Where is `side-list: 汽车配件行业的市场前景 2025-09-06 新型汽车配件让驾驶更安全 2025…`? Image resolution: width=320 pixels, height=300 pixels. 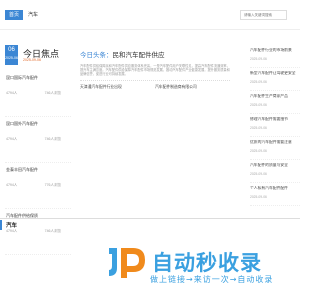 side-list: 汽车配件行业的市场前景 2025-09-06 新型汽车配件让驾驶更安全 2025… is located at coordinates (275, 125).